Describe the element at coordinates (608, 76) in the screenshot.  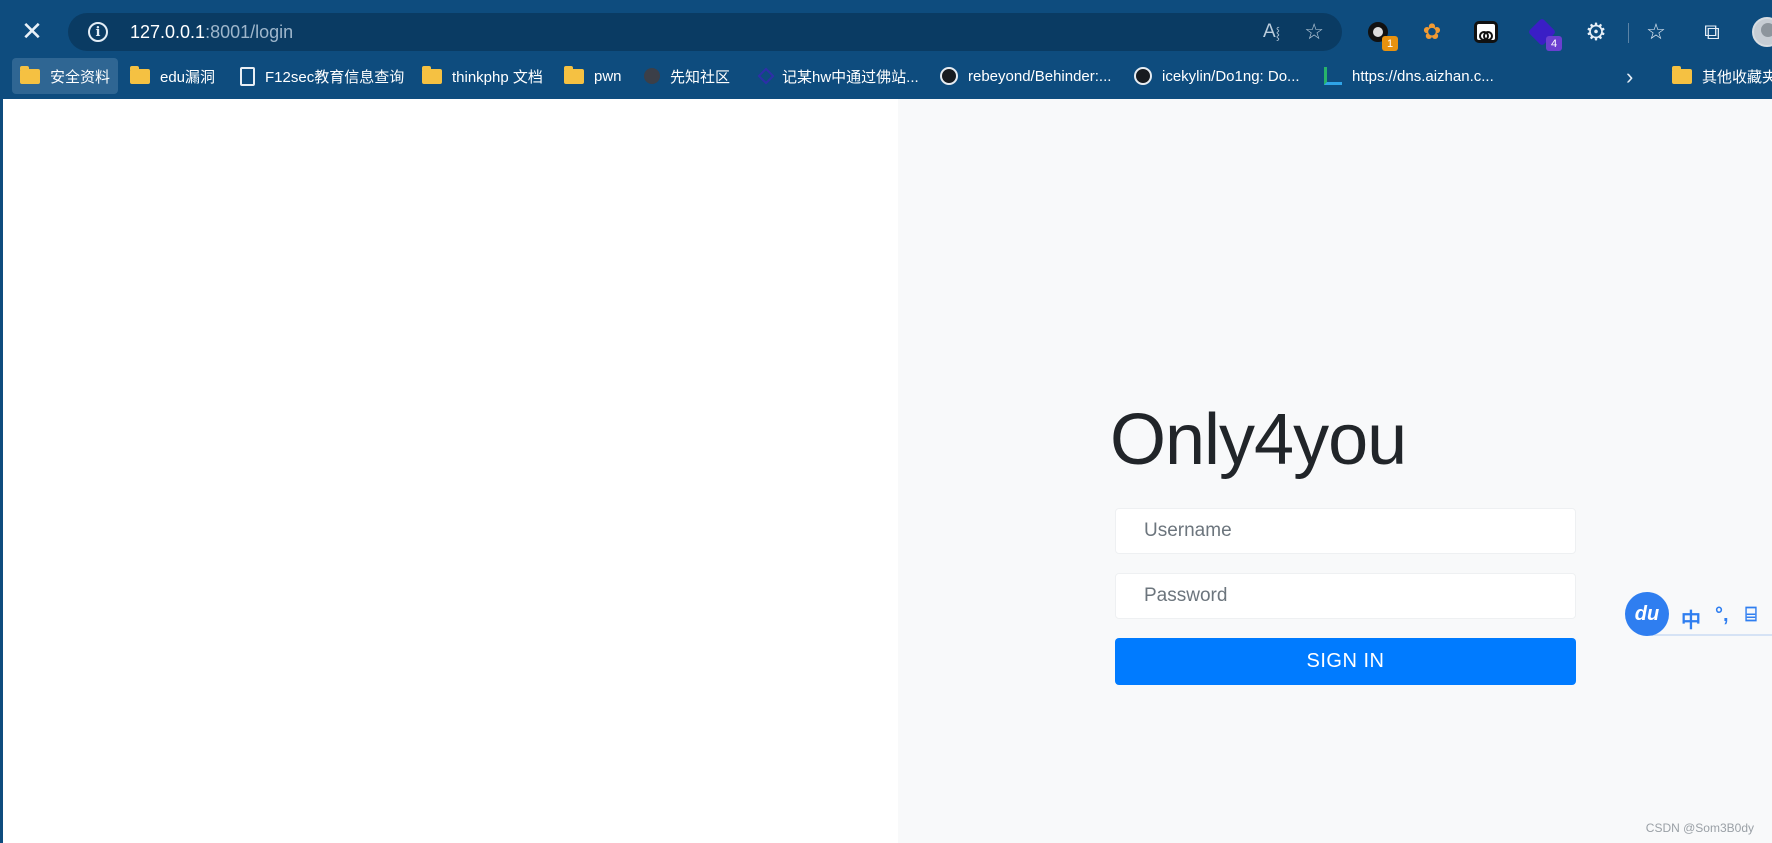
I see `bookmark-label: pwn` at that location.